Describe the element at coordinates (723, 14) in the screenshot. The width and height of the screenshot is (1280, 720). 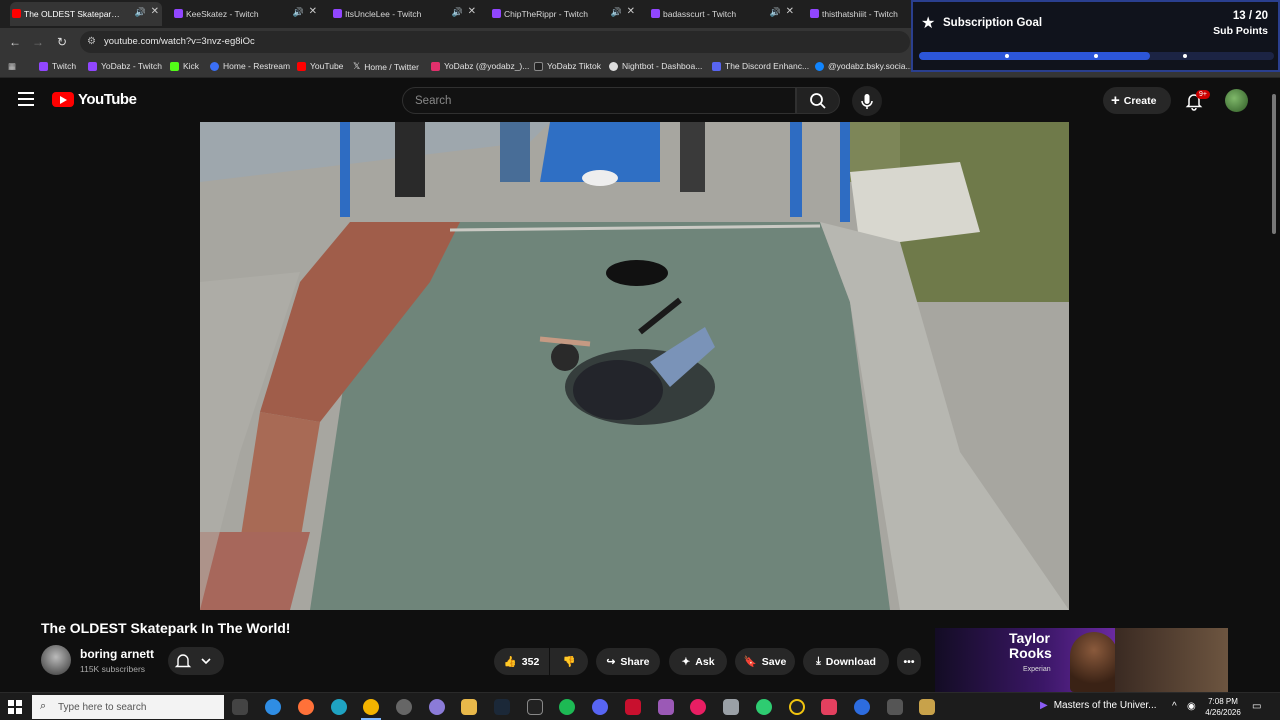
I see `tab-badasscurt: badasscurt - Twitch 🔊 ✕` at that location.